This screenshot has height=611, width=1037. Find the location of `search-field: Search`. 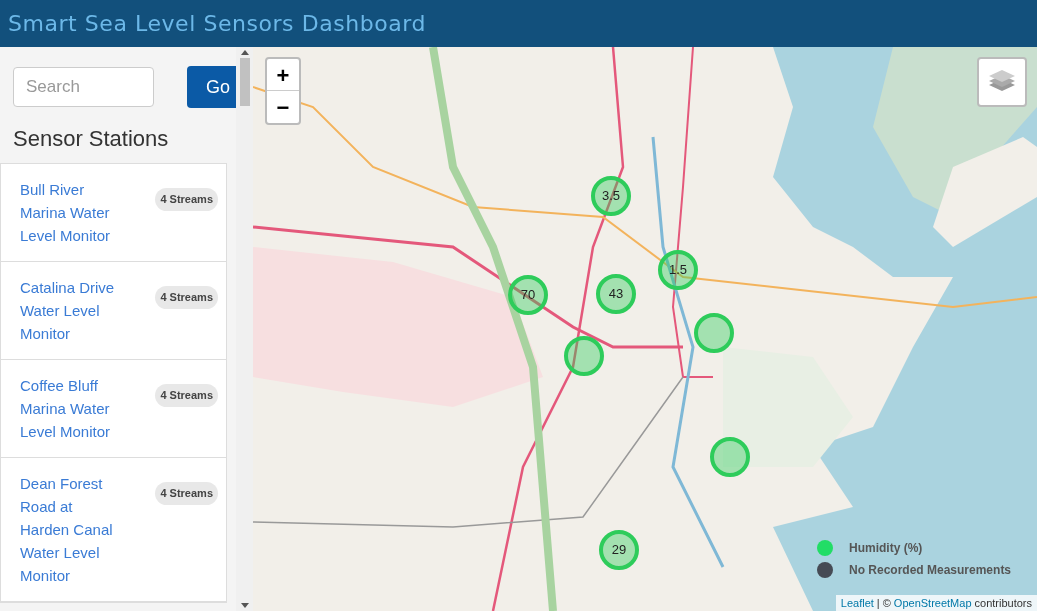

search-field: Search is located at coordinates (83, 87).